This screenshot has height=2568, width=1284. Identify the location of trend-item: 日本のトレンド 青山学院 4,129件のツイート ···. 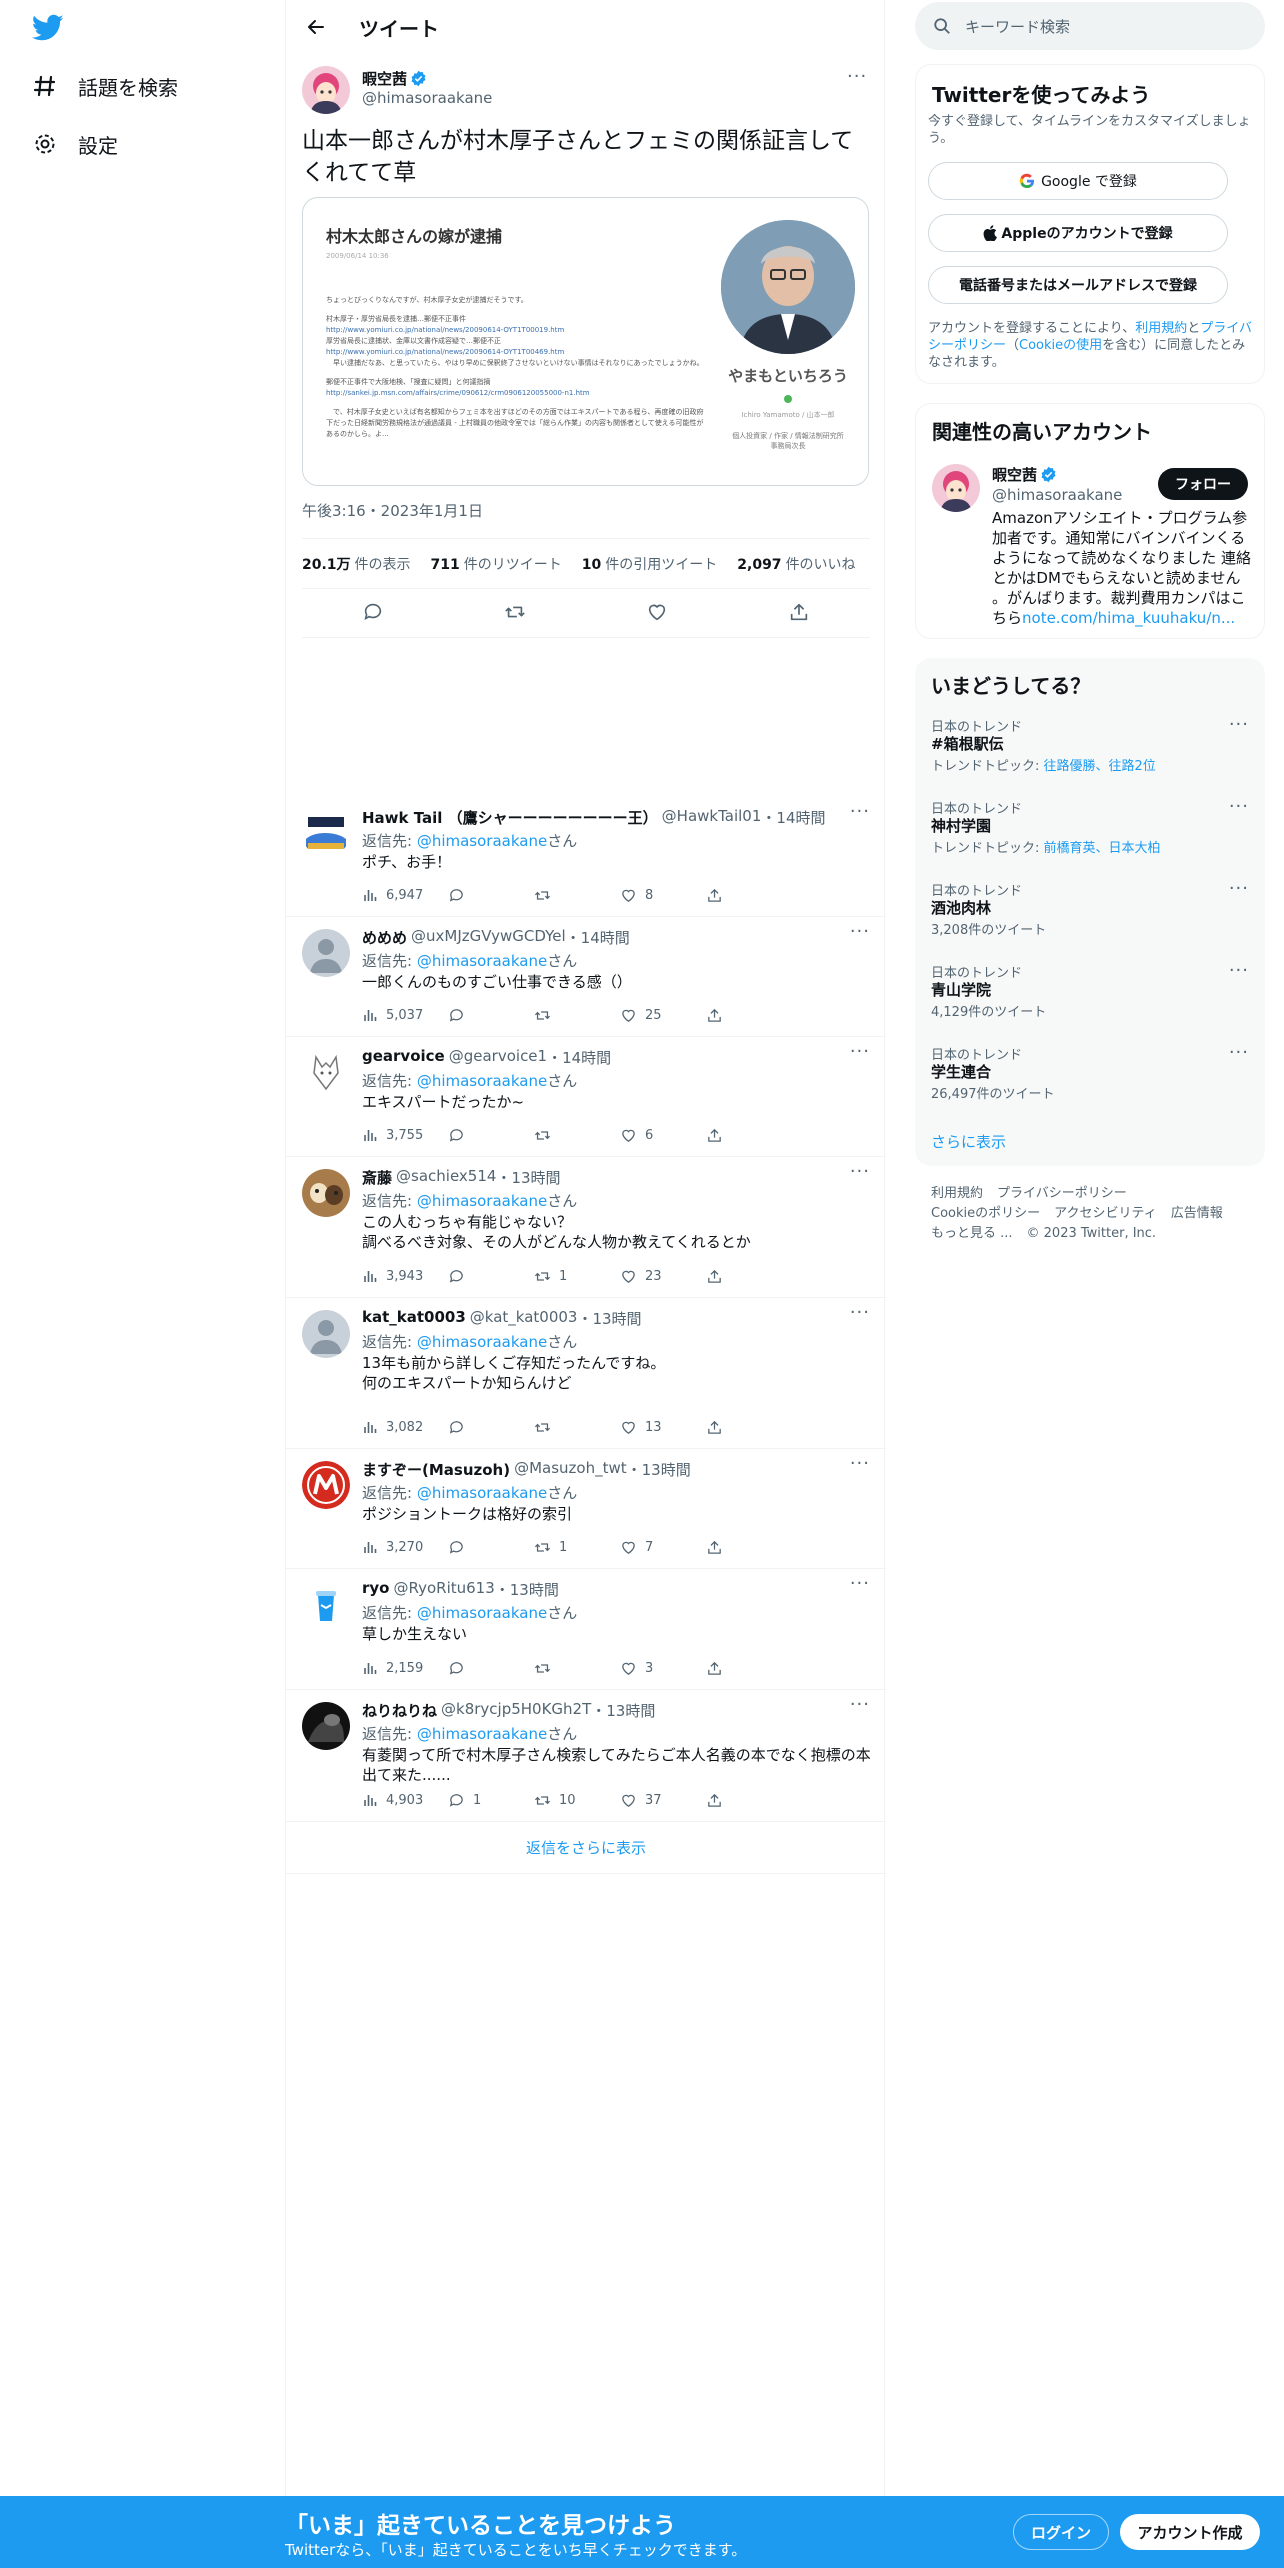
(1090, 1003).